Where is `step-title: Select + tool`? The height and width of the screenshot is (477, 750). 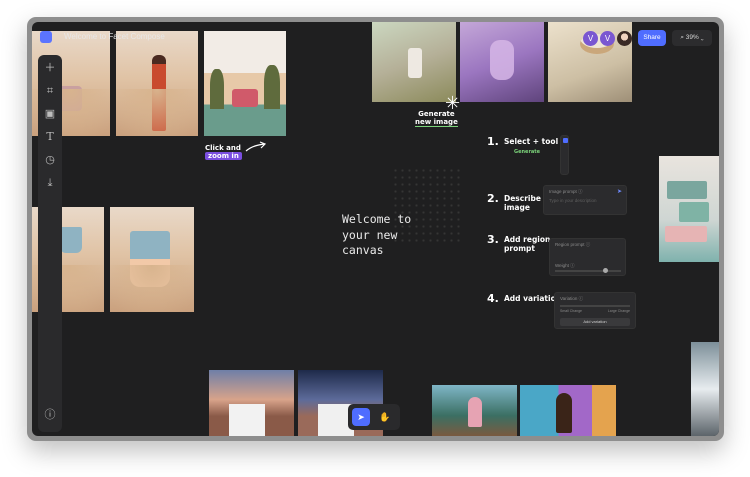
step-title: Select + tool is located at coordinates (531, 141).